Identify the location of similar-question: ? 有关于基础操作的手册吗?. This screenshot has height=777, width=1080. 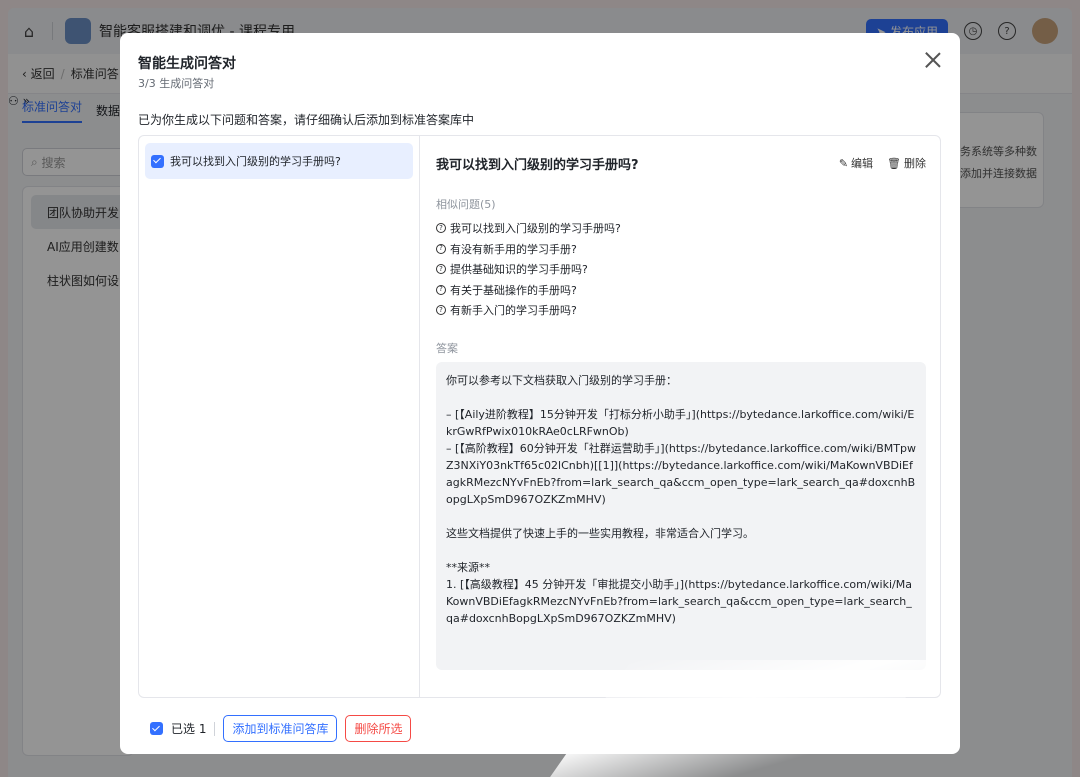
(528, 290).